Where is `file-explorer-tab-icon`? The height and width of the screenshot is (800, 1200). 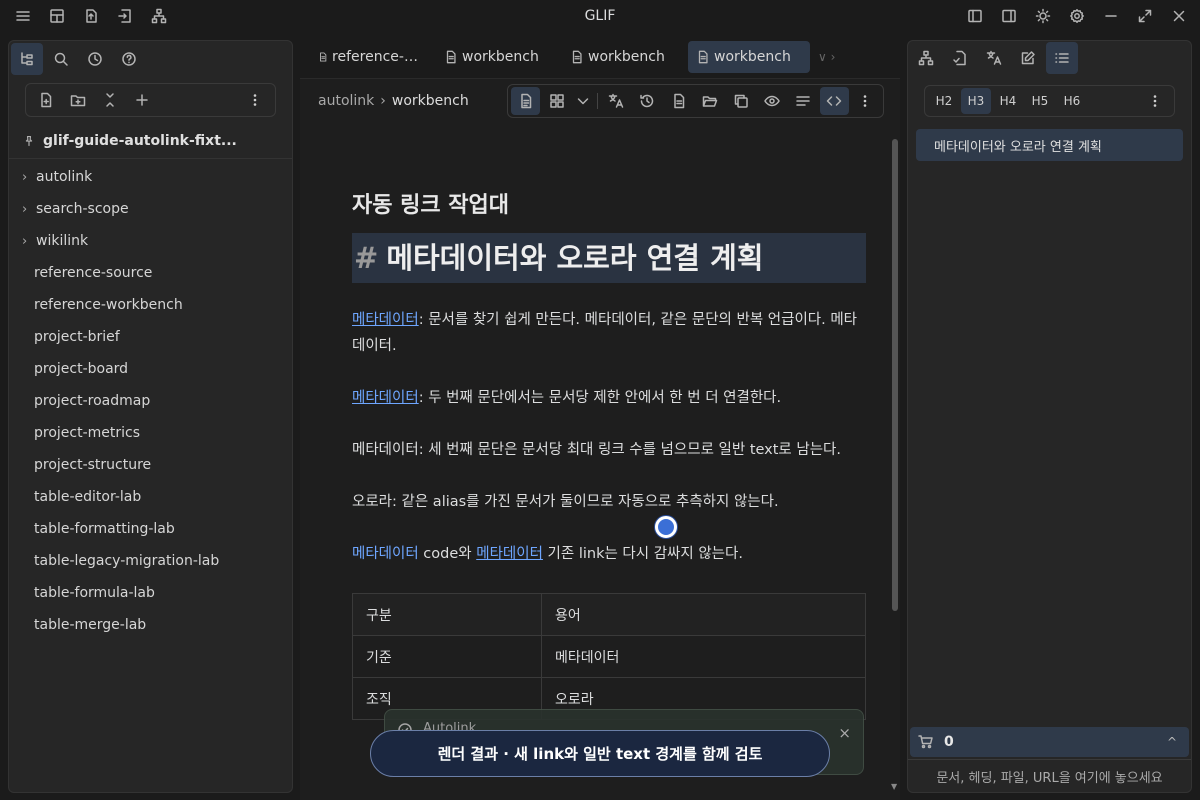 file-explorer-tab-icon is located at coordinates (27, 59).